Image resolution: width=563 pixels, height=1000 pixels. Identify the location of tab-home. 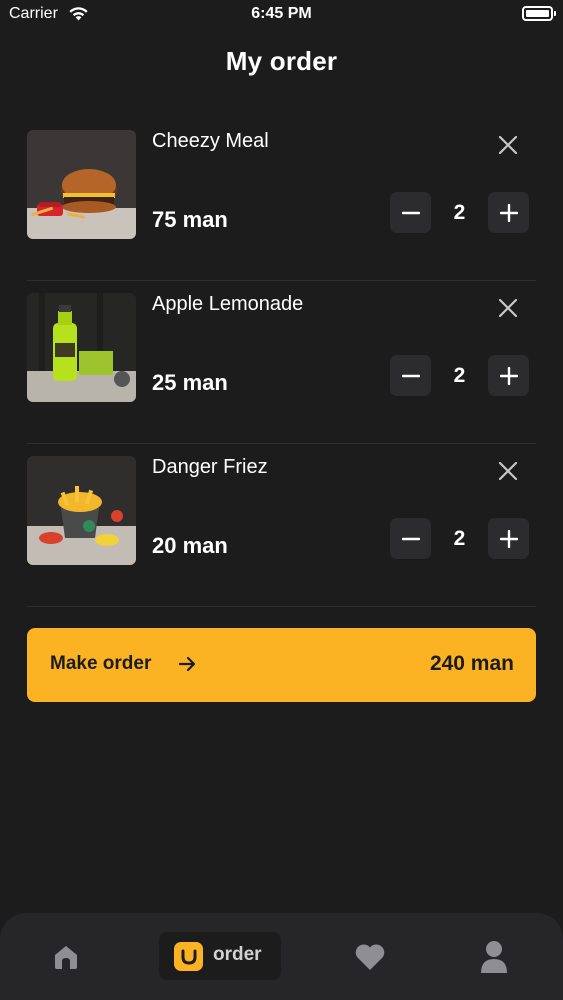
(66, 956).